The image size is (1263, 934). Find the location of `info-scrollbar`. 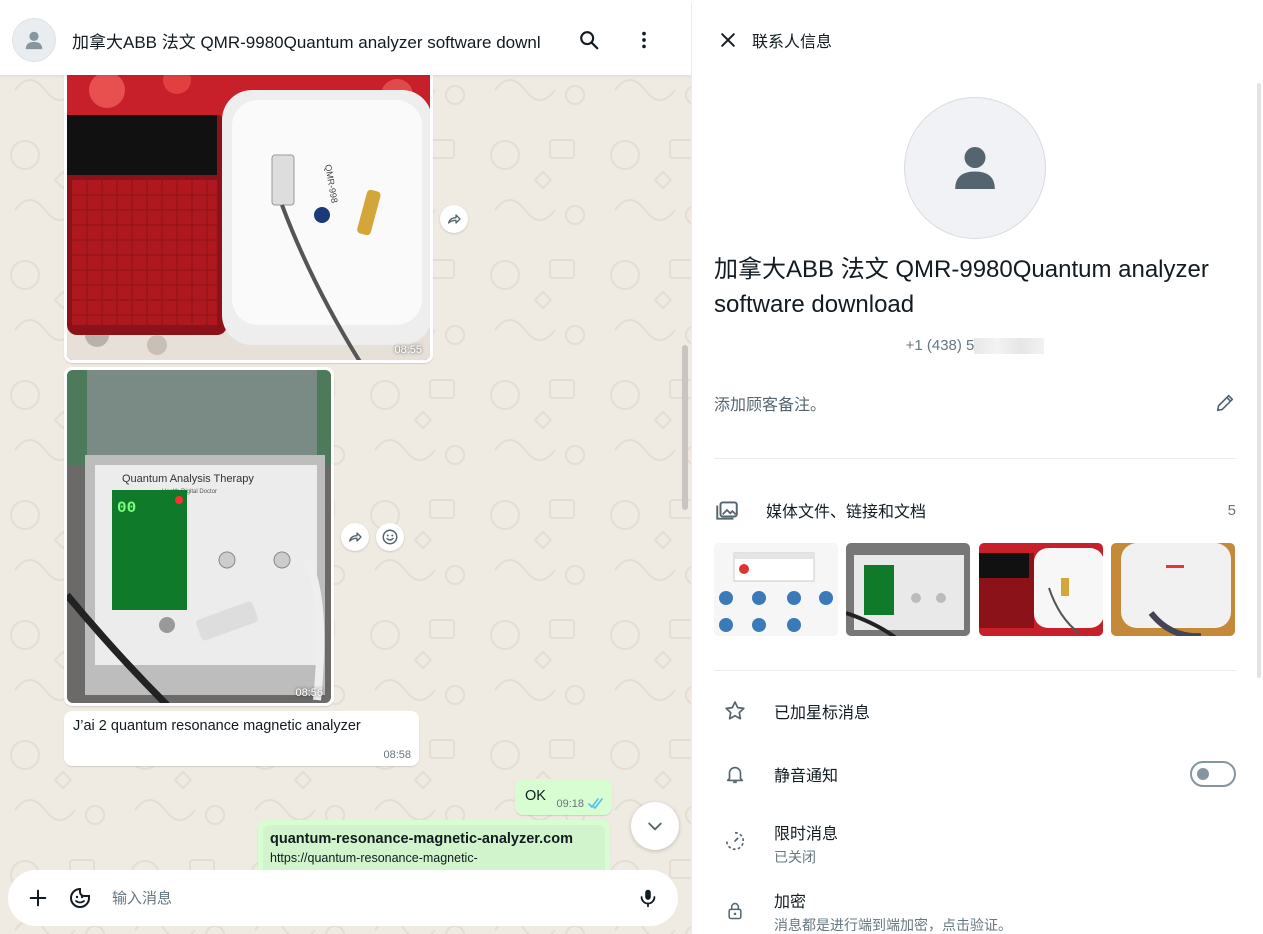

info-scrollbar is located at coordinates (1259, 380).